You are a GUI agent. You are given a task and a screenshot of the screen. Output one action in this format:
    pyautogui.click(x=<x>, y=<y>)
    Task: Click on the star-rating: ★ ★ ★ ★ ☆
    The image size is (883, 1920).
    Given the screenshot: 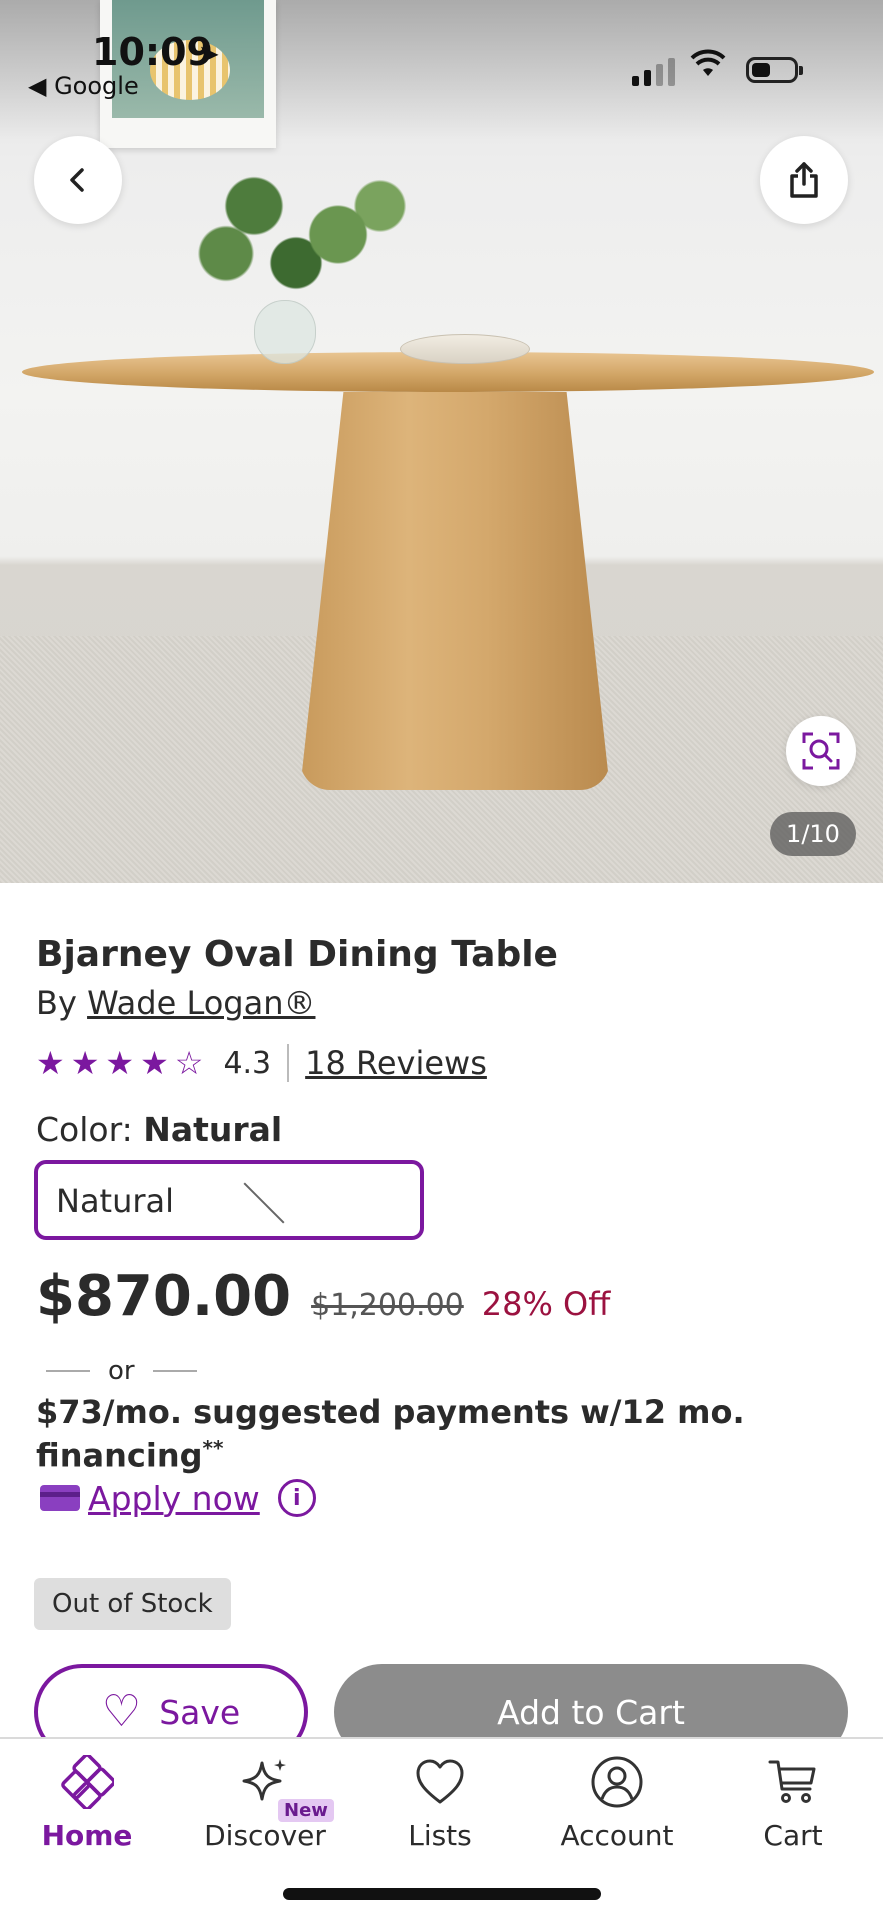 What is the action you would take?
    pyautogui.click(x=119, y=1063)
    